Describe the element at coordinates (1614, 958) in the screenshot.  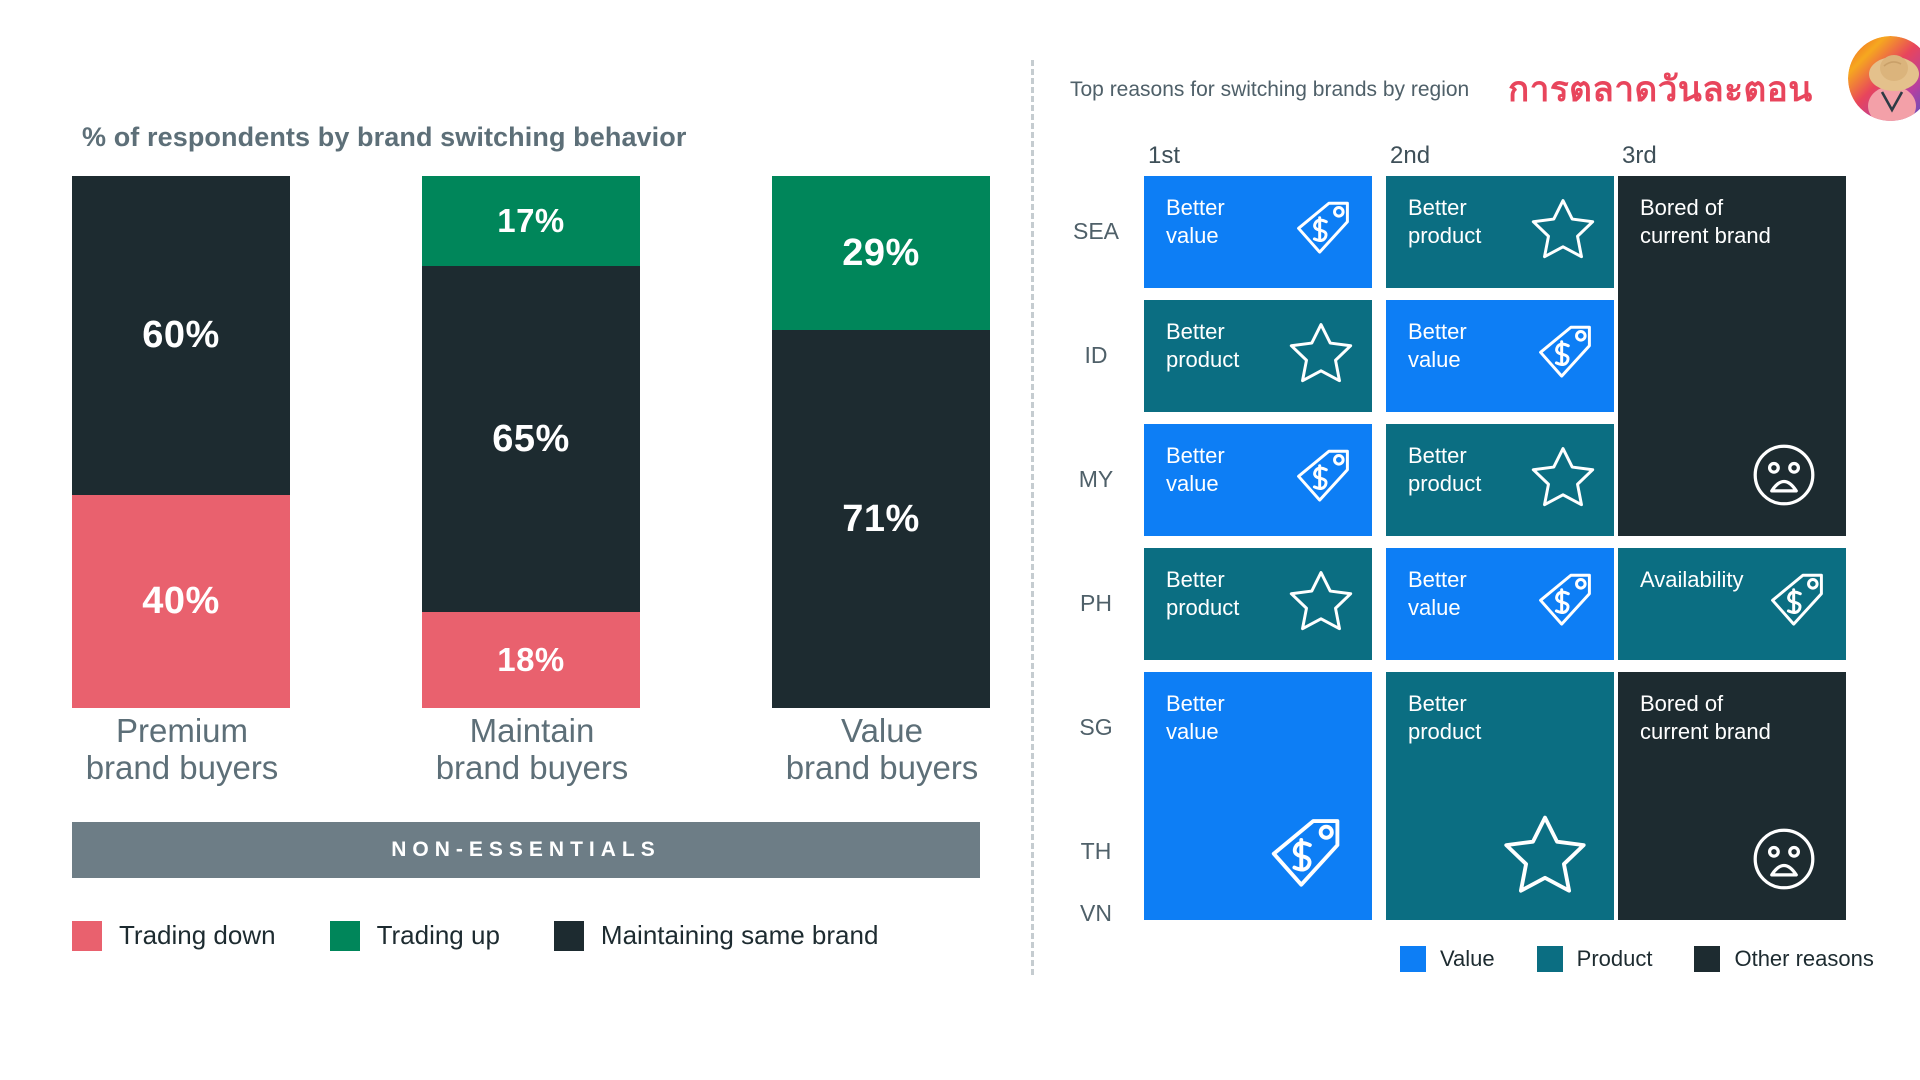
I see `legend-label: Product` at that location.